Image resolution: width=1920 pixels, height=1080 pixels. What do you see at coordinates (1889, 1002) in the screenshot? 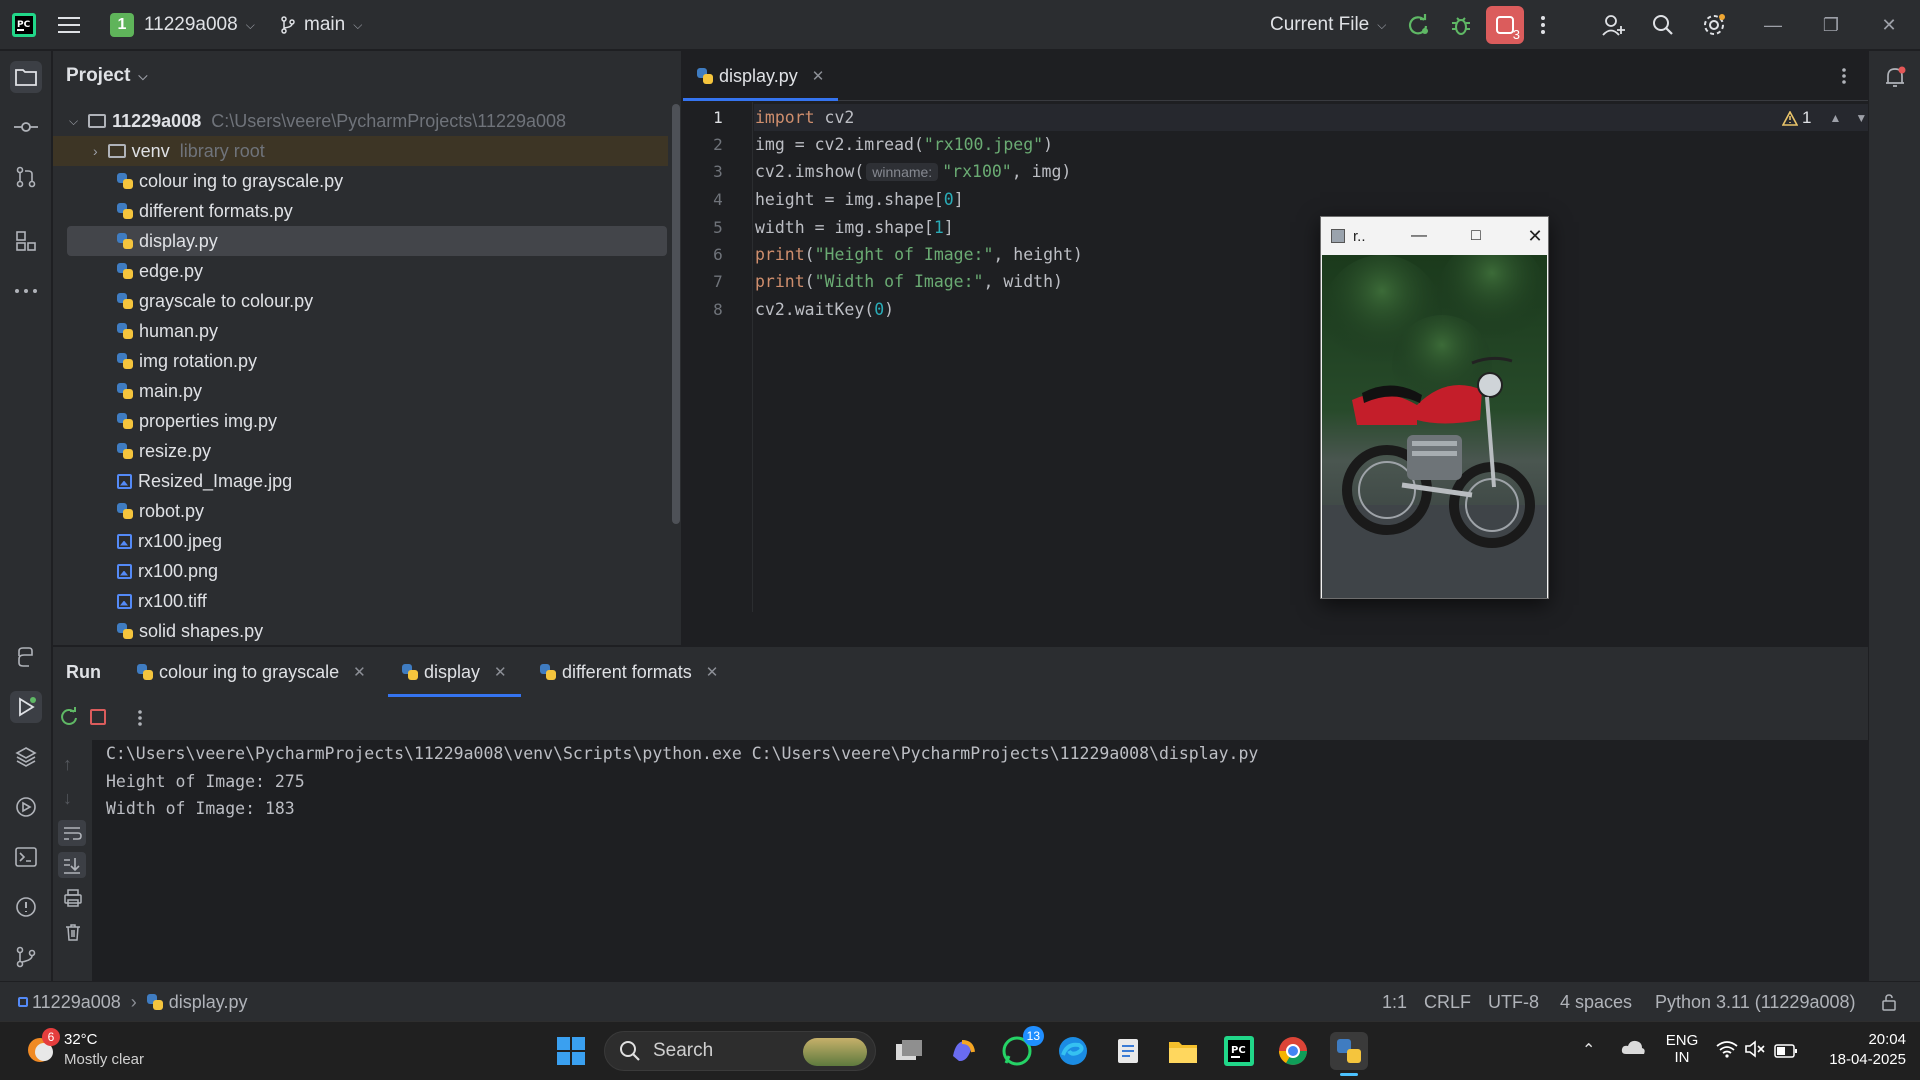
I see `lock-icon` at bounding box center [1889, 1002].